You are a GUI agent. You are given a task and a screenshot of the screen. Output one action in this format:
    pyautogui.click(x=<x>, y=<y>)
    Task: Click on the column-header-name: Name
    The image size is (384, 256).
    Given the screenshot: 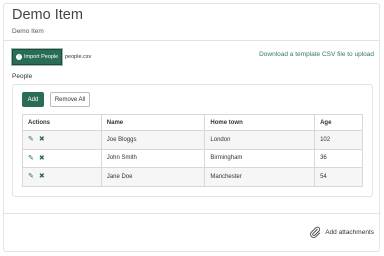 What is the action you would take?
    pyautogui.click(x=153, y=122)
    